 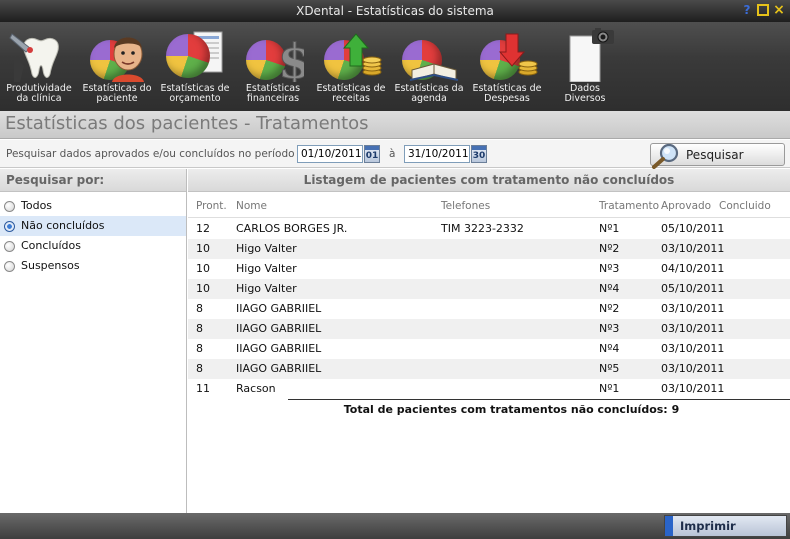 What do you see at coordinates (93, 206) in the screenshot?
I see `filter-option-todos: Todos` at bounding box center [93, 206].